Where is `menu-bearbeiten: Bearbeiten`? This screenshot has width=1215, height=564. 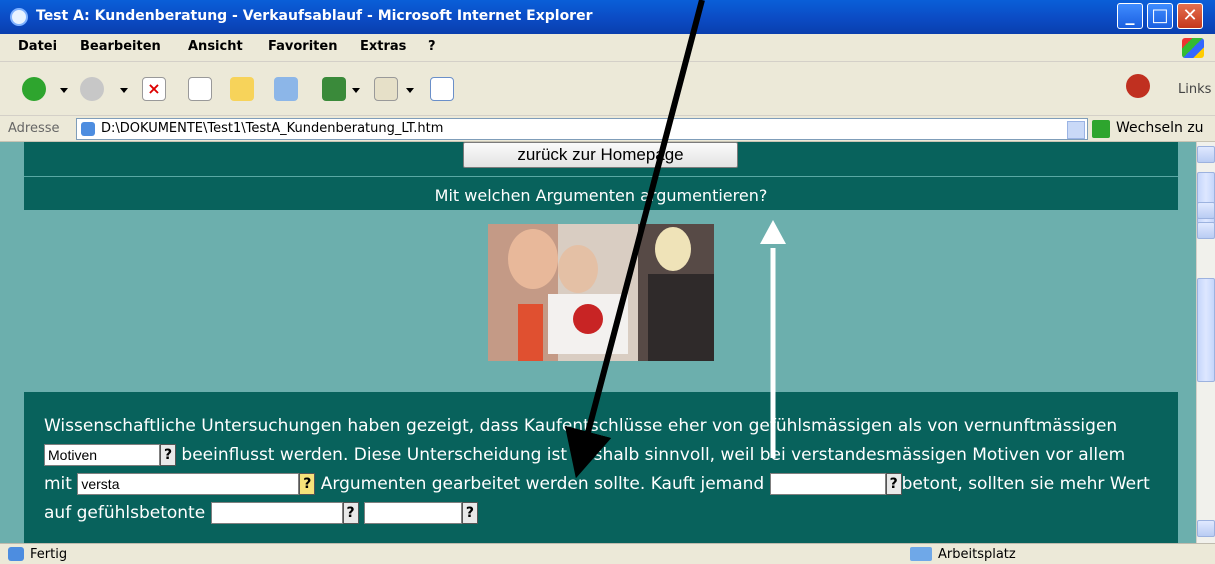 menu-bearbeiten: Bearbeiten is located at coordinates (120, 46).